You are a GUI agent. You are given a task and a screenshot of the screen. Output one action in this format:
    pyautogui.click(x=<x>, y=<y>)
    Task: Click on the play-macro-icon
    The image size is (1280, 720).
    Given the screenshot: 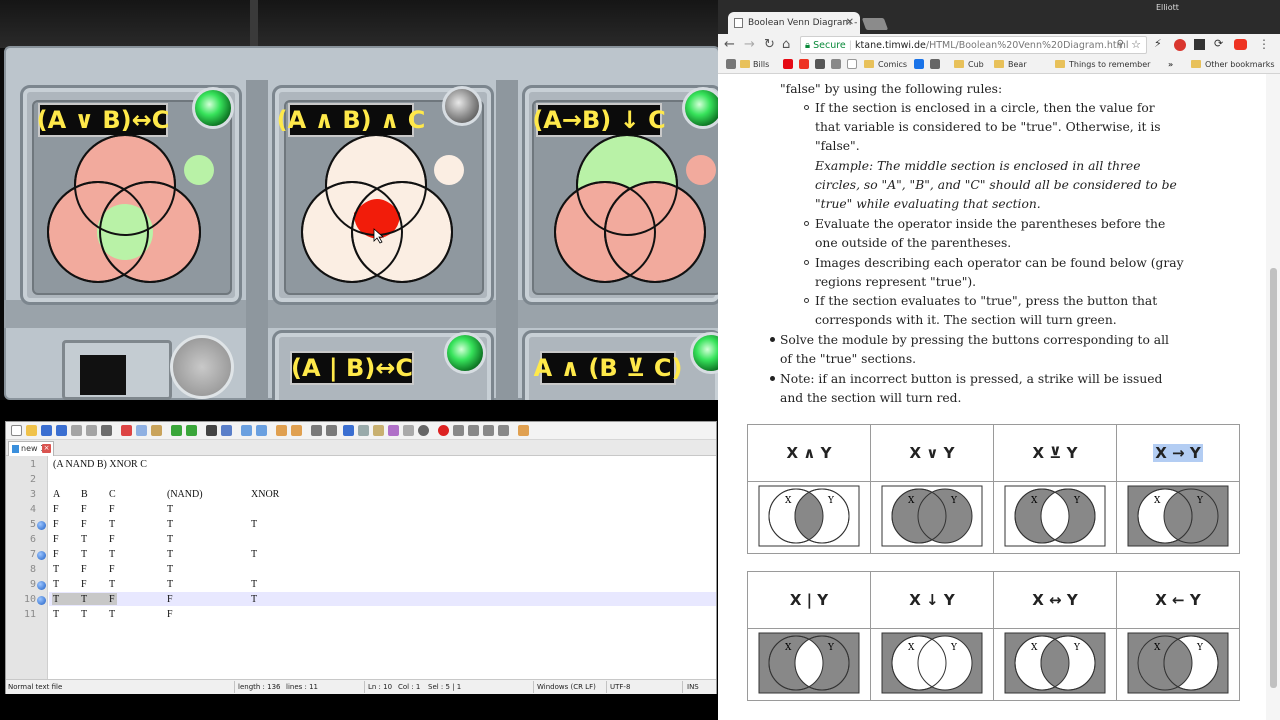 What is the action you would take?
    pyautogui.click(x=473, y=430)
    